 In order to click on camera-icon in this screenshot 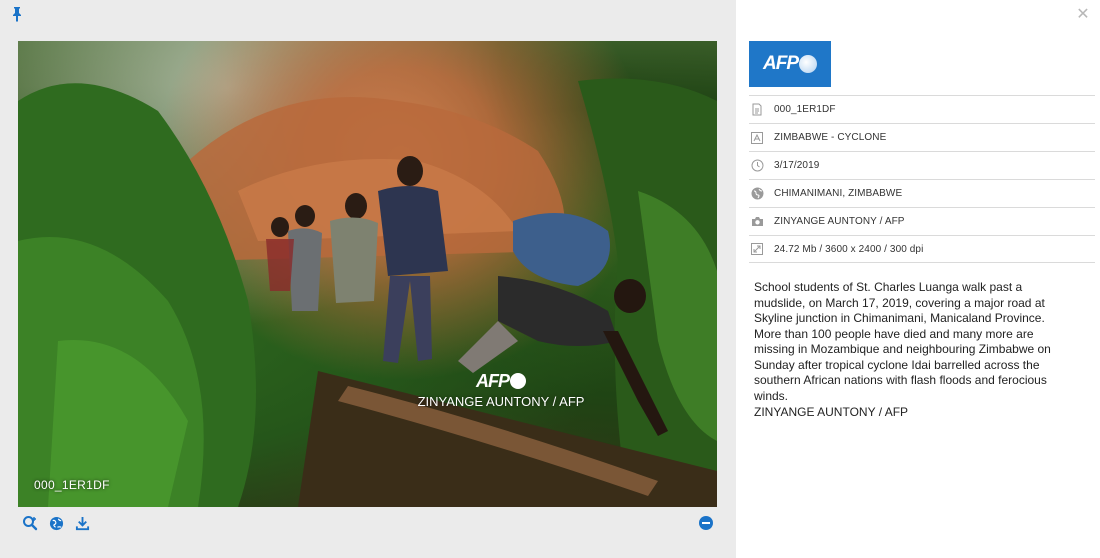, I will do `click(757, 222)`.